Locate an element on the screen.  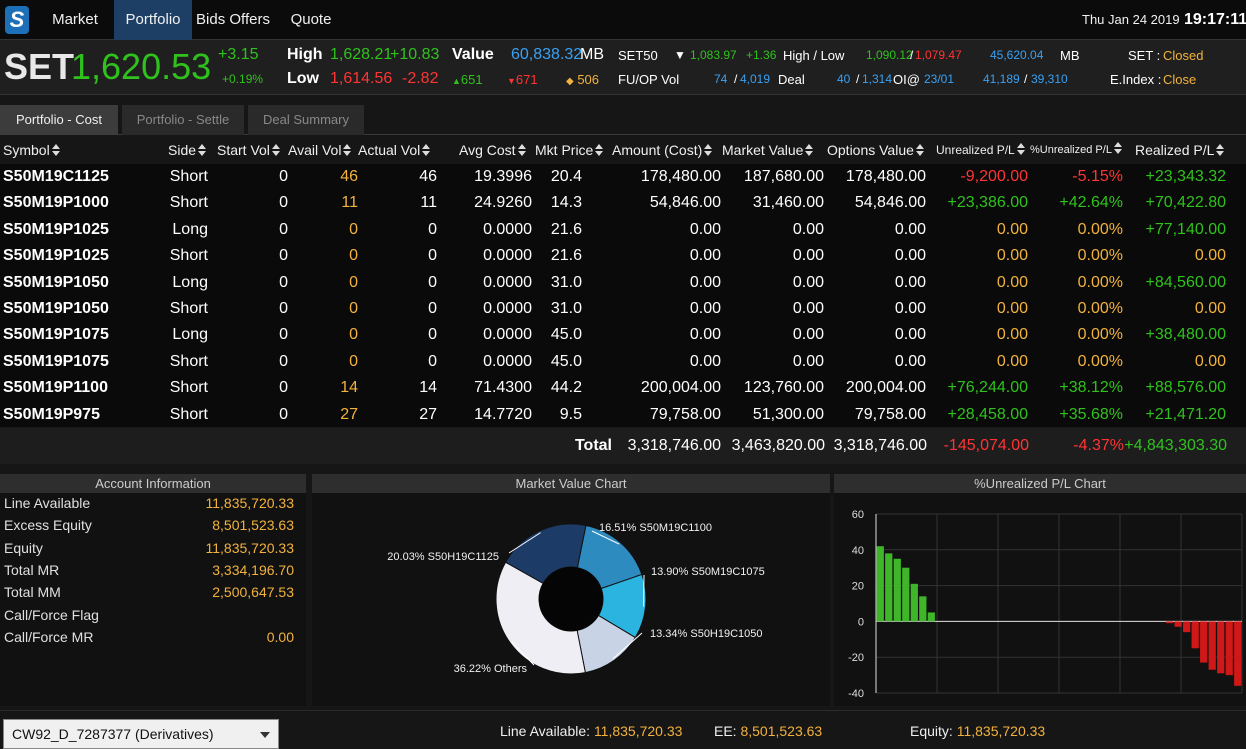
col-header-avg-cost: Avg Cost is located at coordinates (492, 150).